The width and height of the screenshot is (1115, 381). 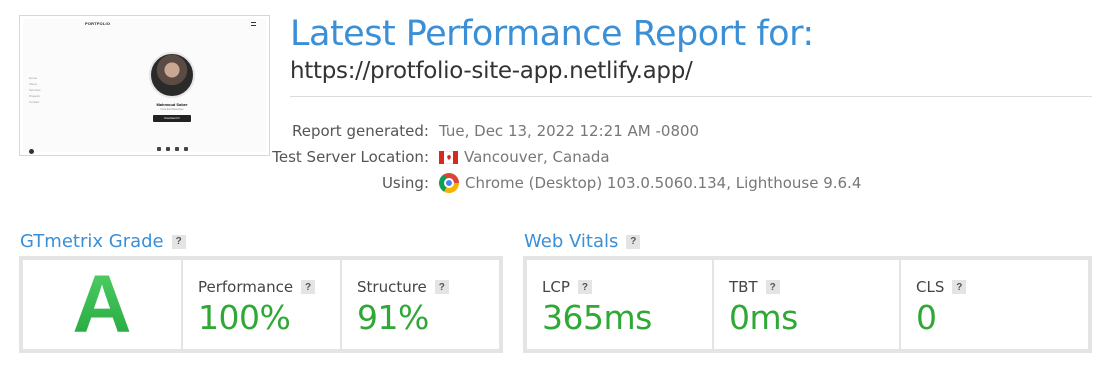 What do you see at coordinates (556, 287) in the screenshot?
I see `metric-label: LCP` at bounding box center [556, 287].